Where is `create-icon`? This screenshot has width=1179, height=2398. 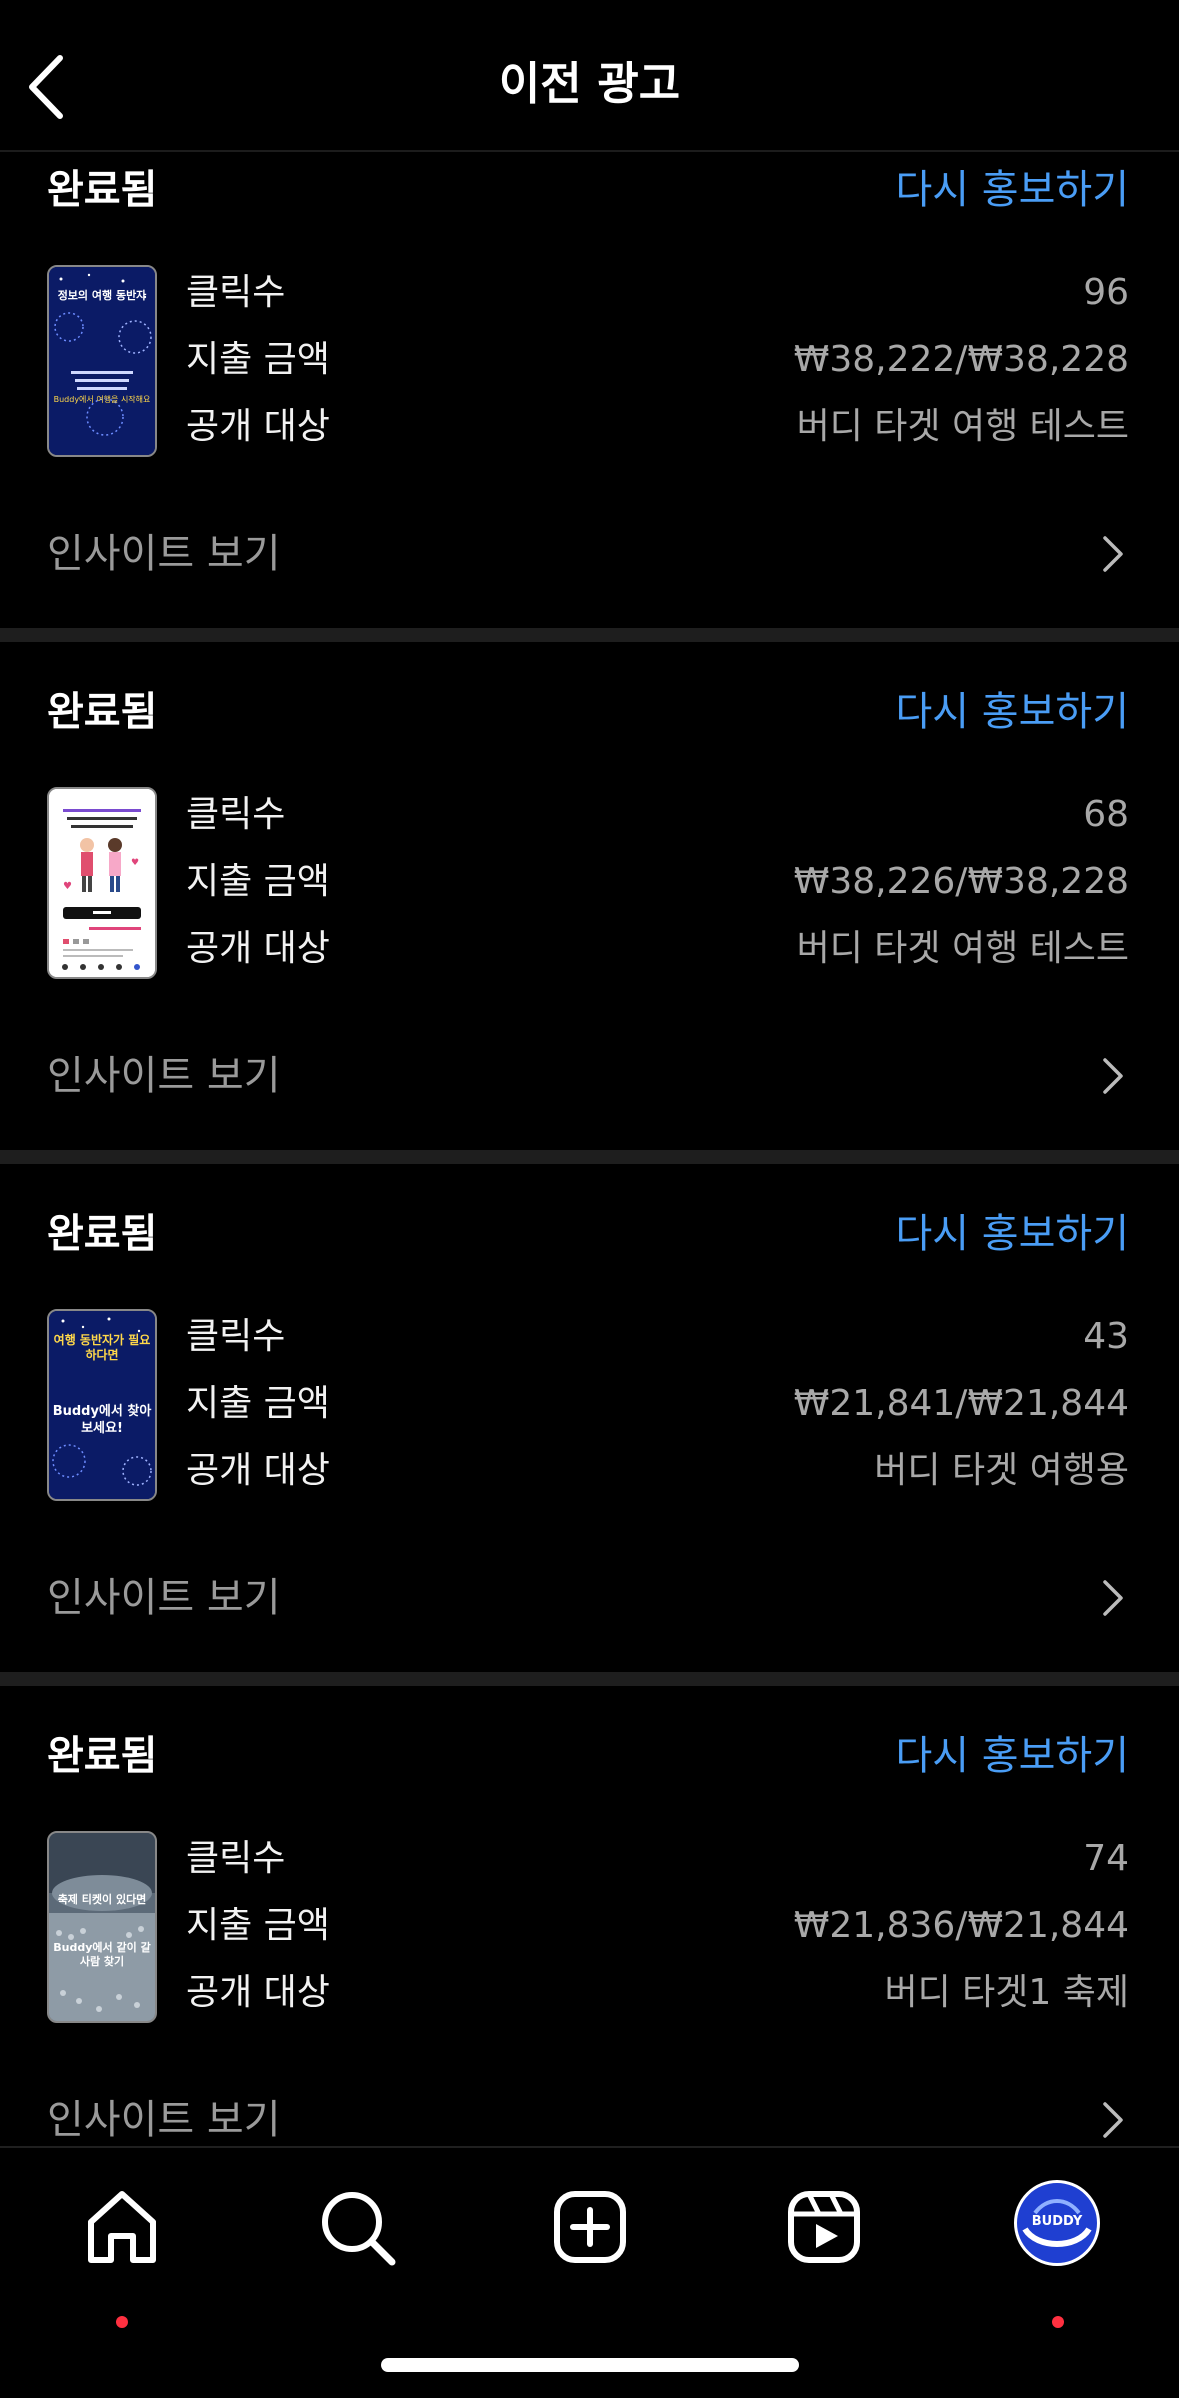 create-icon is located at coordinates (590, 2227).